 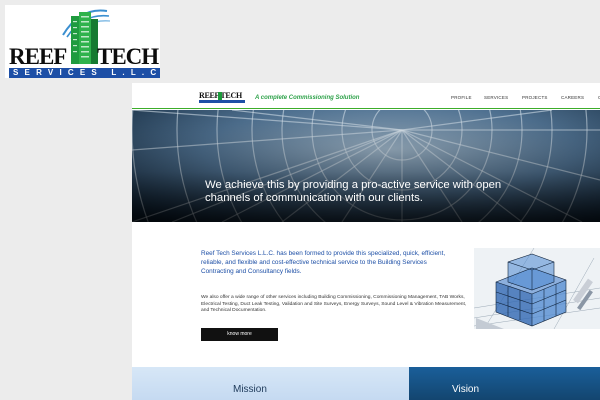 I want to click on header-divider, so click(x=366, y=108).